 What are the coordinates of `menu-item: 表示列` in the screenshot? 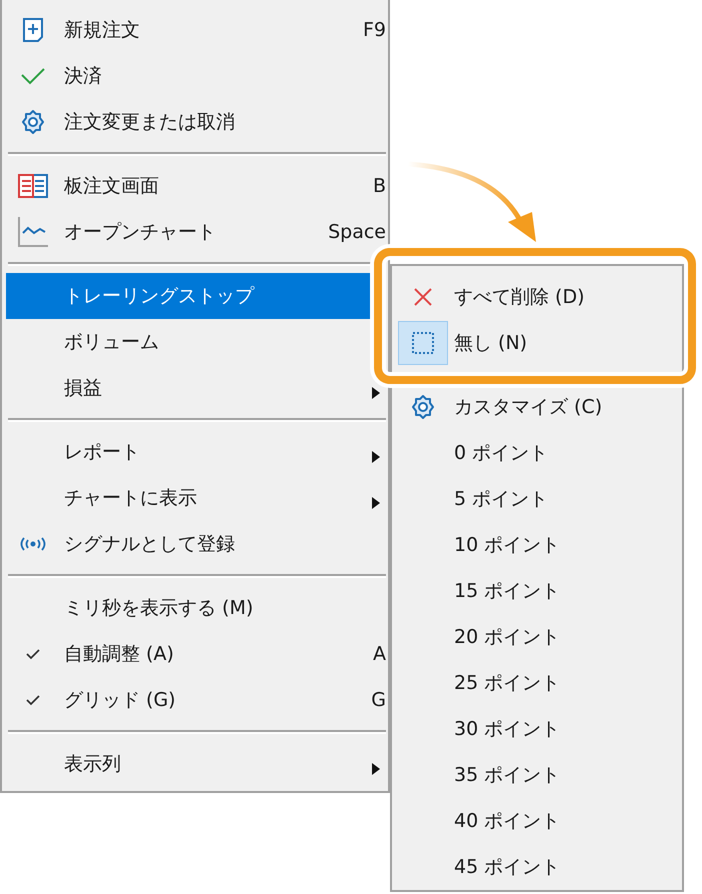 It's located at (196, 764).